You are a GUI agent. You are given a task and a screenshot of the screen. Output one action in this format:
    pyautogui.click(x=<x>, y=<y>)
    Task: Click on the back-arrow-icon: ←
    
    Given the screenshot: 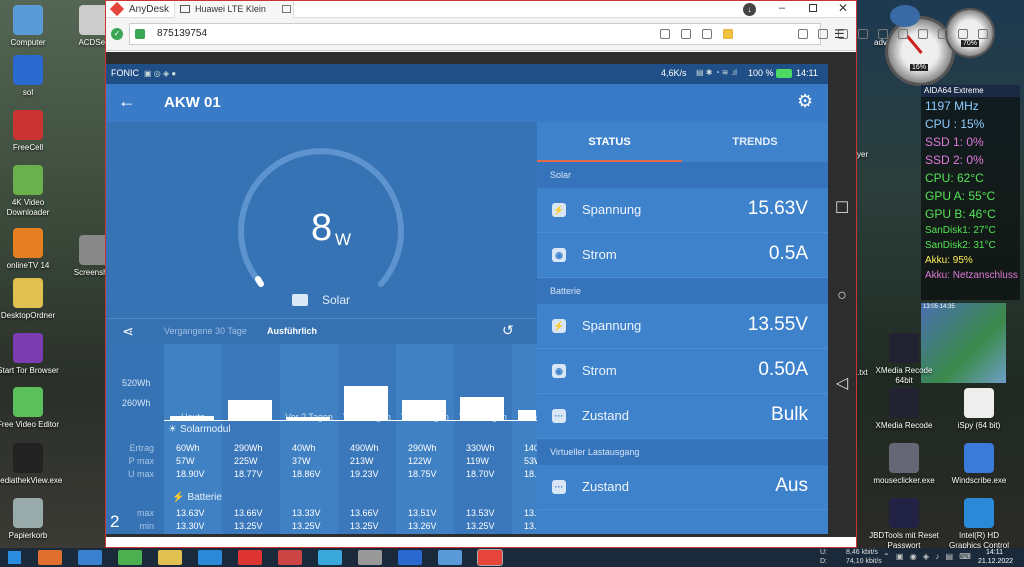 What is the action you would take?
    pyautogui.click(x=127, y=101)
    